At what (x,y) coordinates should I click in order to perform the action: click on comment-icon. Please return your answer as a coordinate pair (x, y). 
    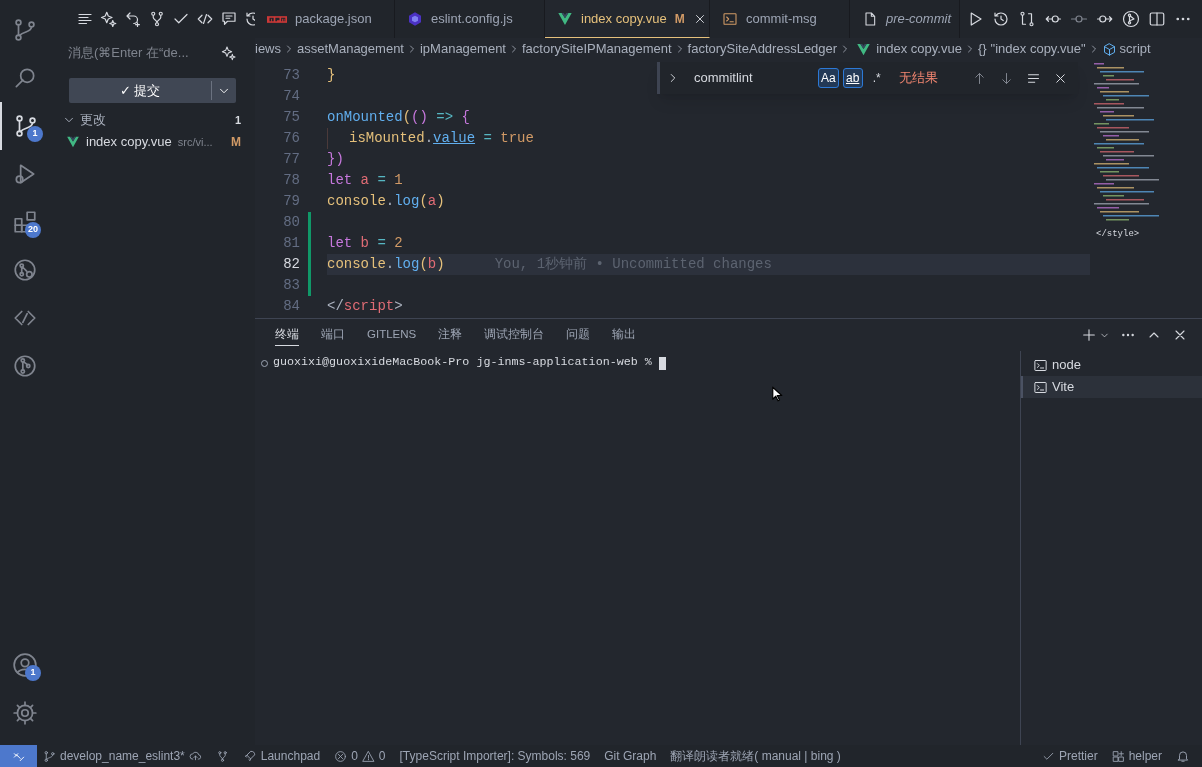
    Looking at the image, I should click on (229, 19).